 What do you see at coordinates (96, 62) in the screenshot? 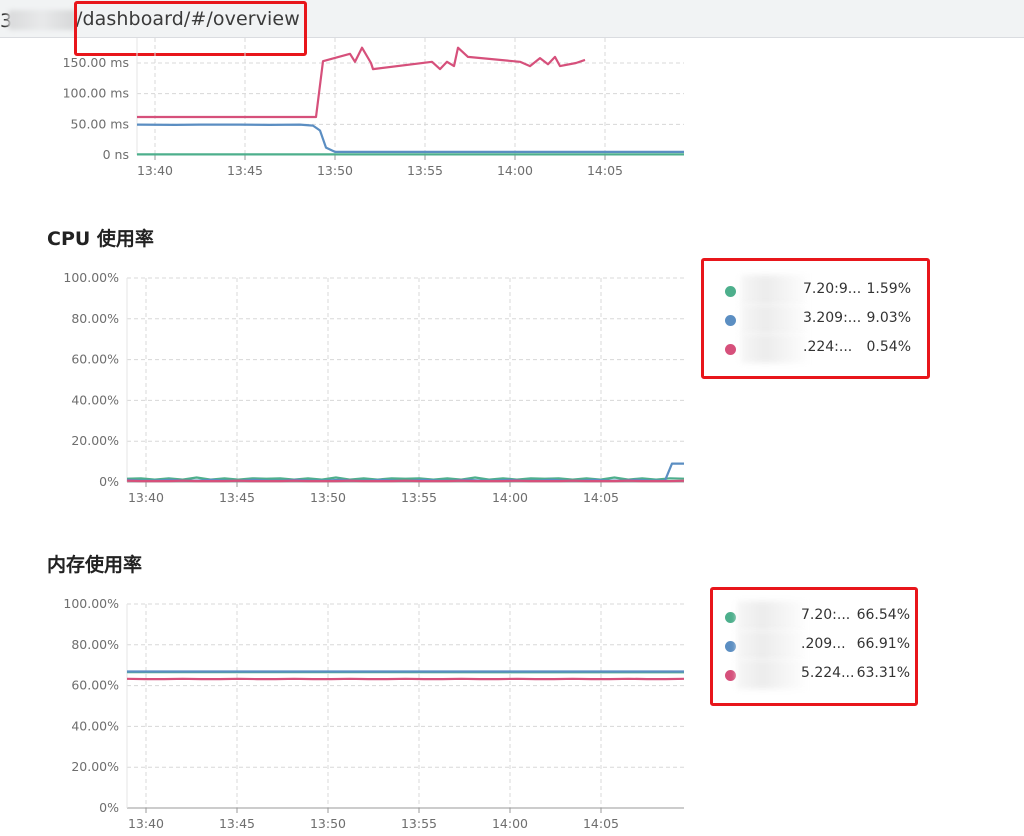
I see `y-tick-label: 150.00 ms` at bounding box center [96, 62].